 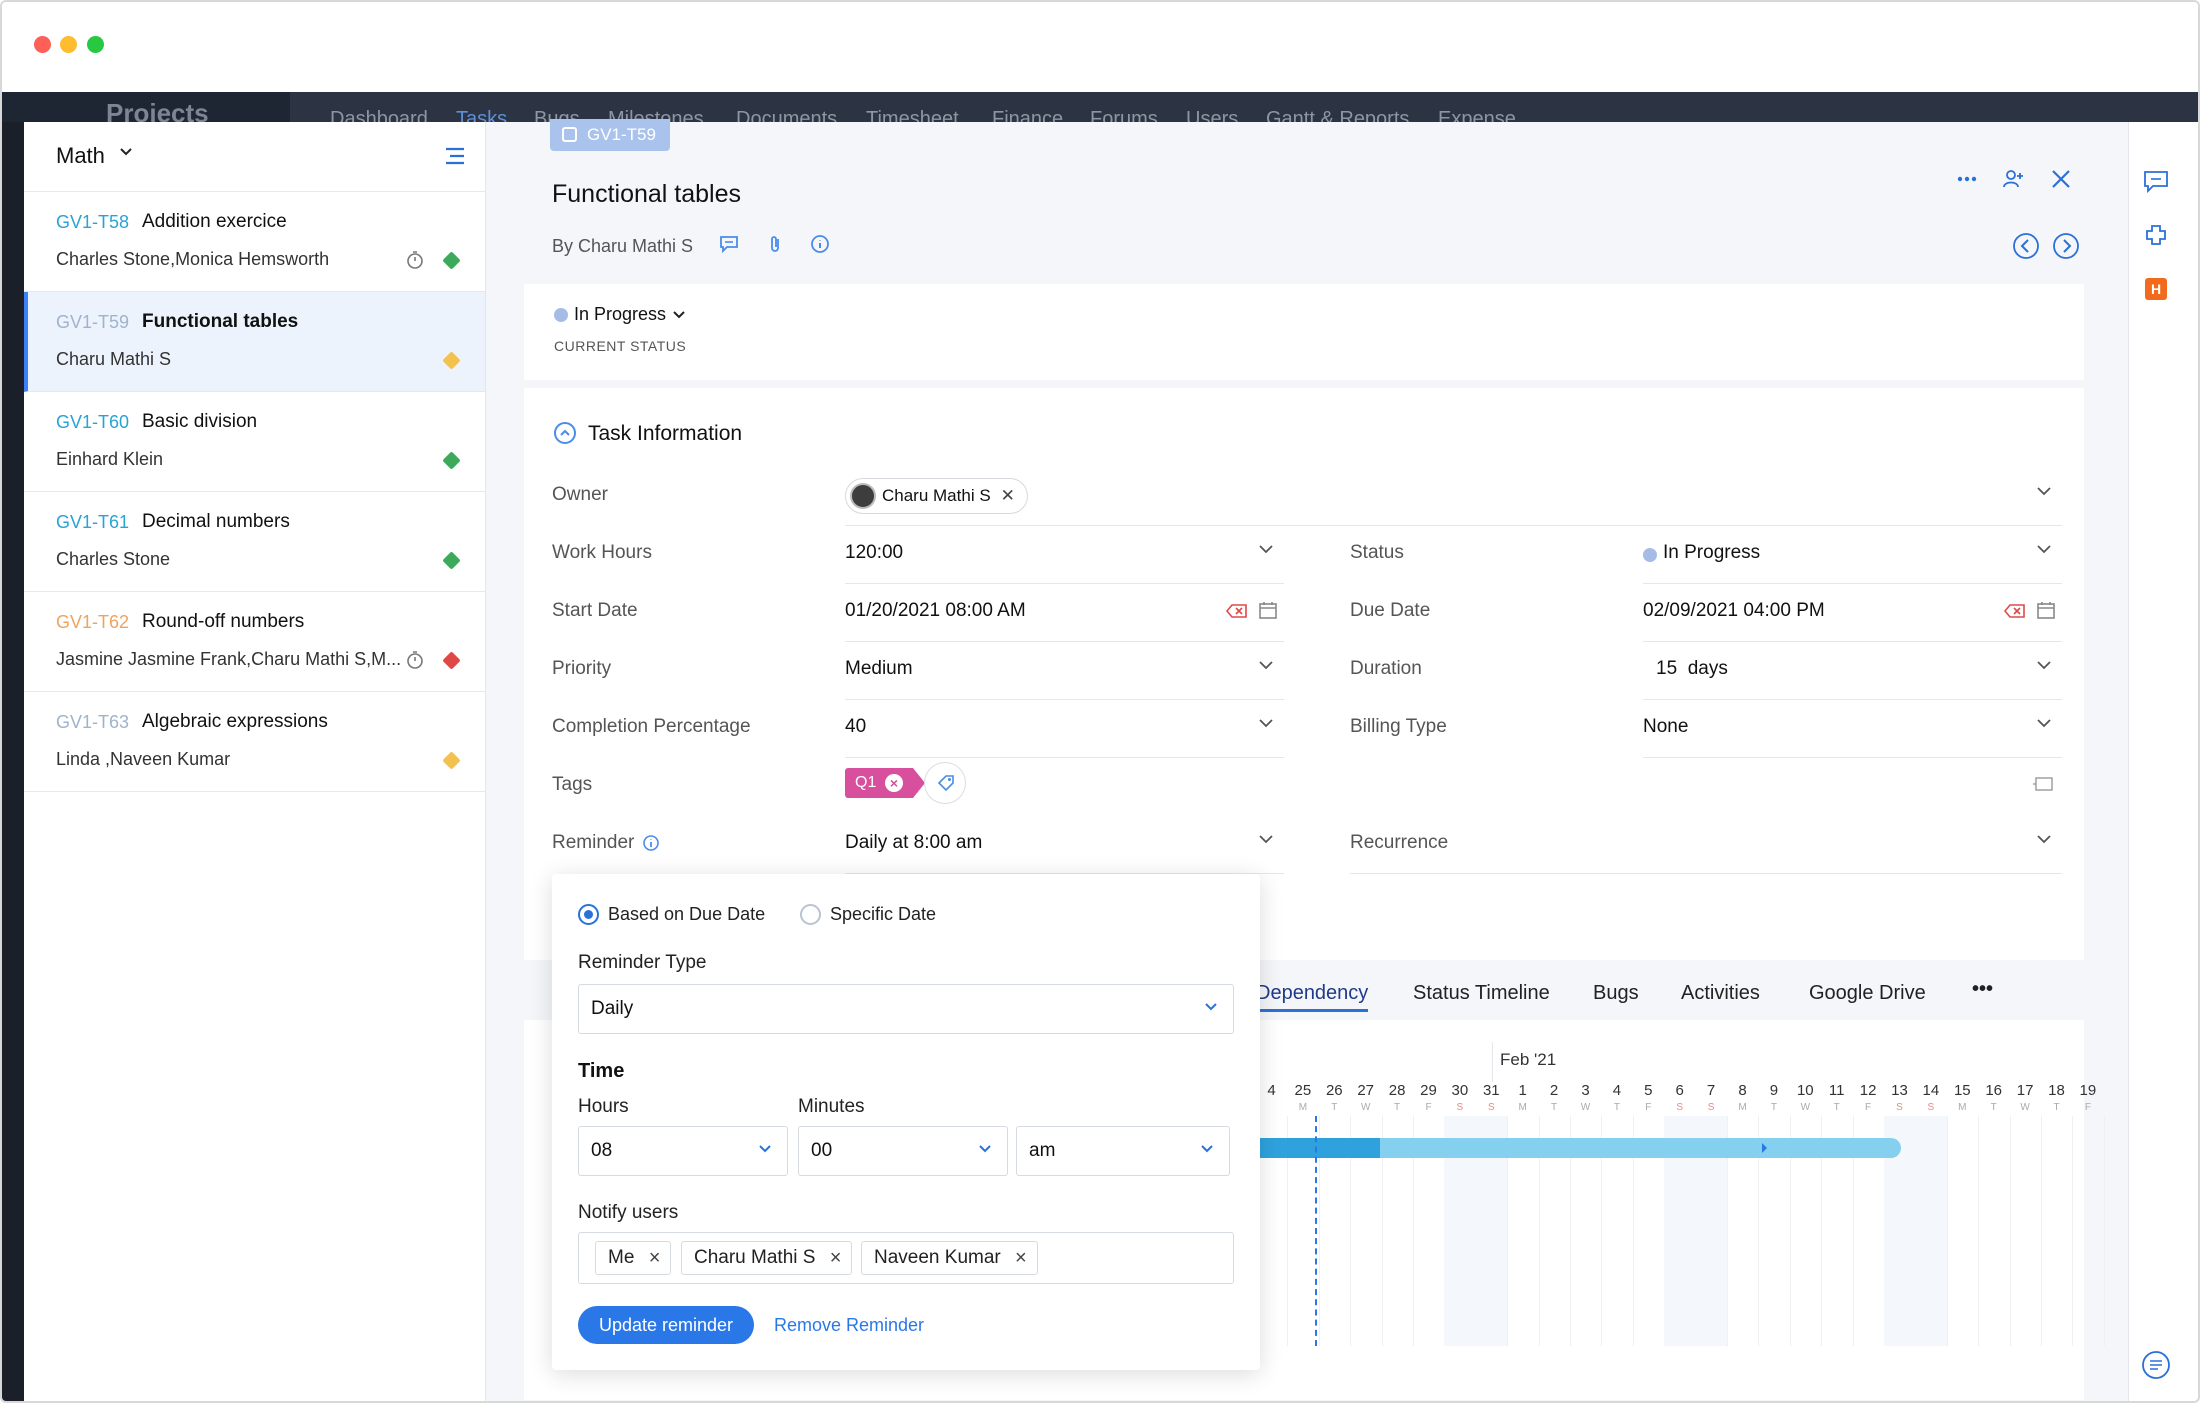 I want to click on close-window-button, so click(x=42, y=44).